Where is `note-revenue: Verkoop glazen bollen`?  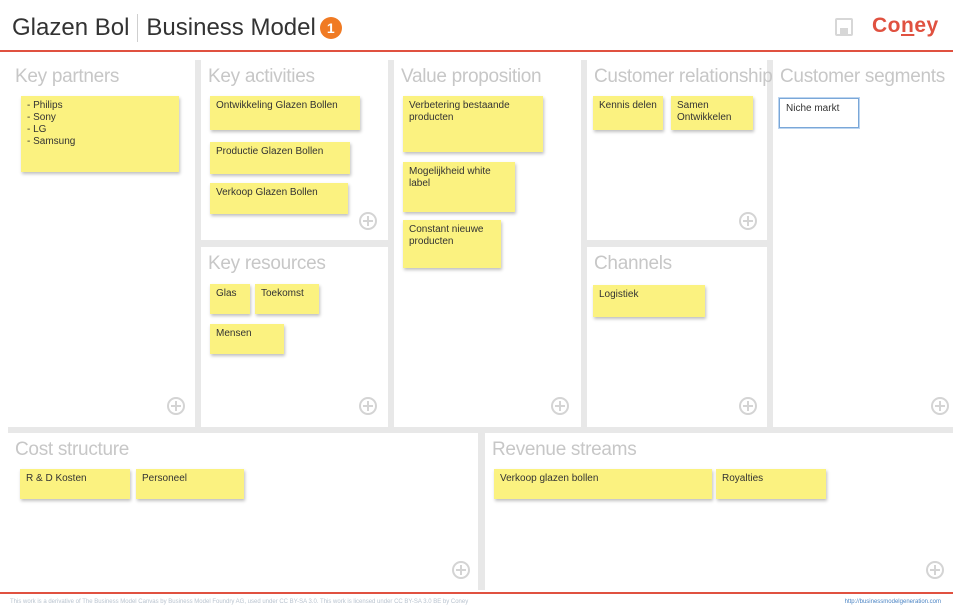 note-revenue: Verkoop glazen bollen is located at coordinates (603, 484).